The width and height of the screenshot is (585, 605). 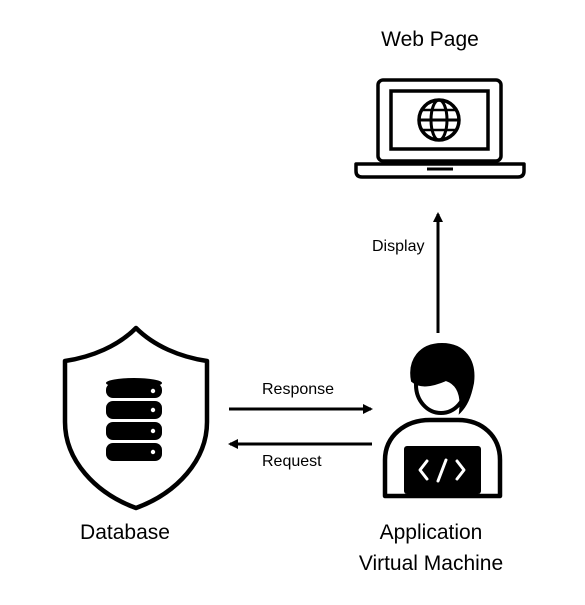 What do you see at coordinates (431, 548) in the screenshot?
I see `application-label: Application Virtual Machine` at bounding box center [431, 548].